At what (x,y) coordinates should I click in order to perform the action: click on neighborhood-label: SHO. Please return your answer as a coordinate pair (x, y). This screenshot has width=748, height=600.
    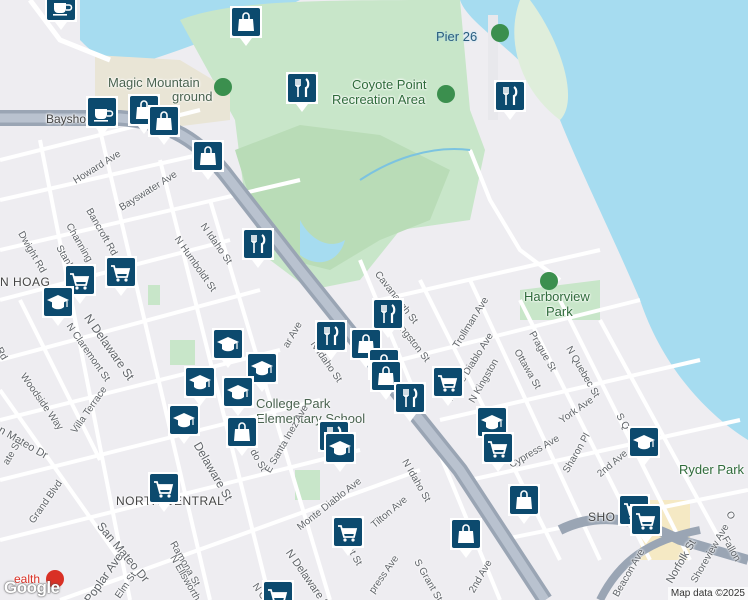
    Looking at the image, I should click on (602, 517).